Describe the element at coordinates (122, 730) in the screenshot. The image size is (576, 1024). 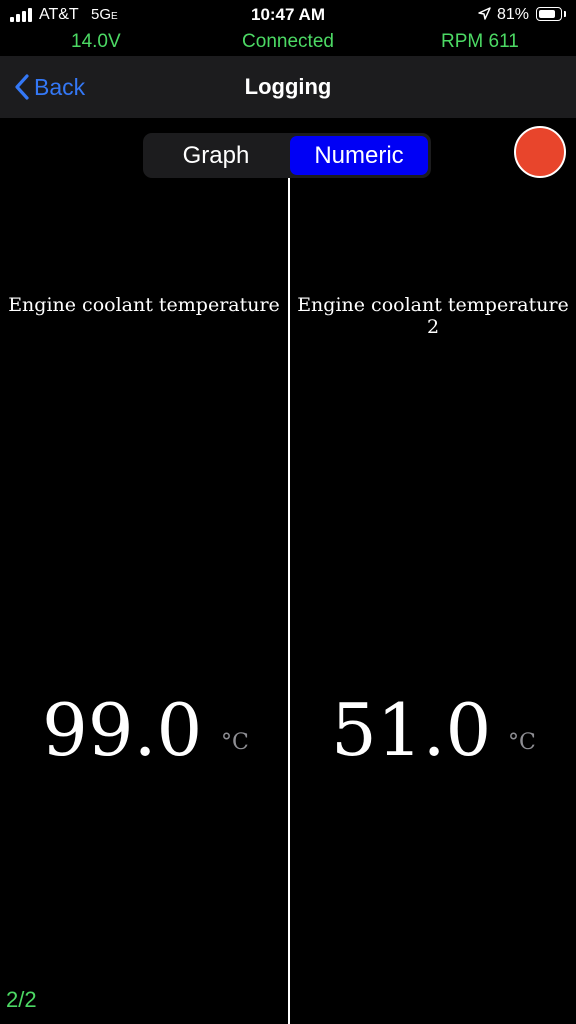
I see `gauge-value: 99.0` at that location.